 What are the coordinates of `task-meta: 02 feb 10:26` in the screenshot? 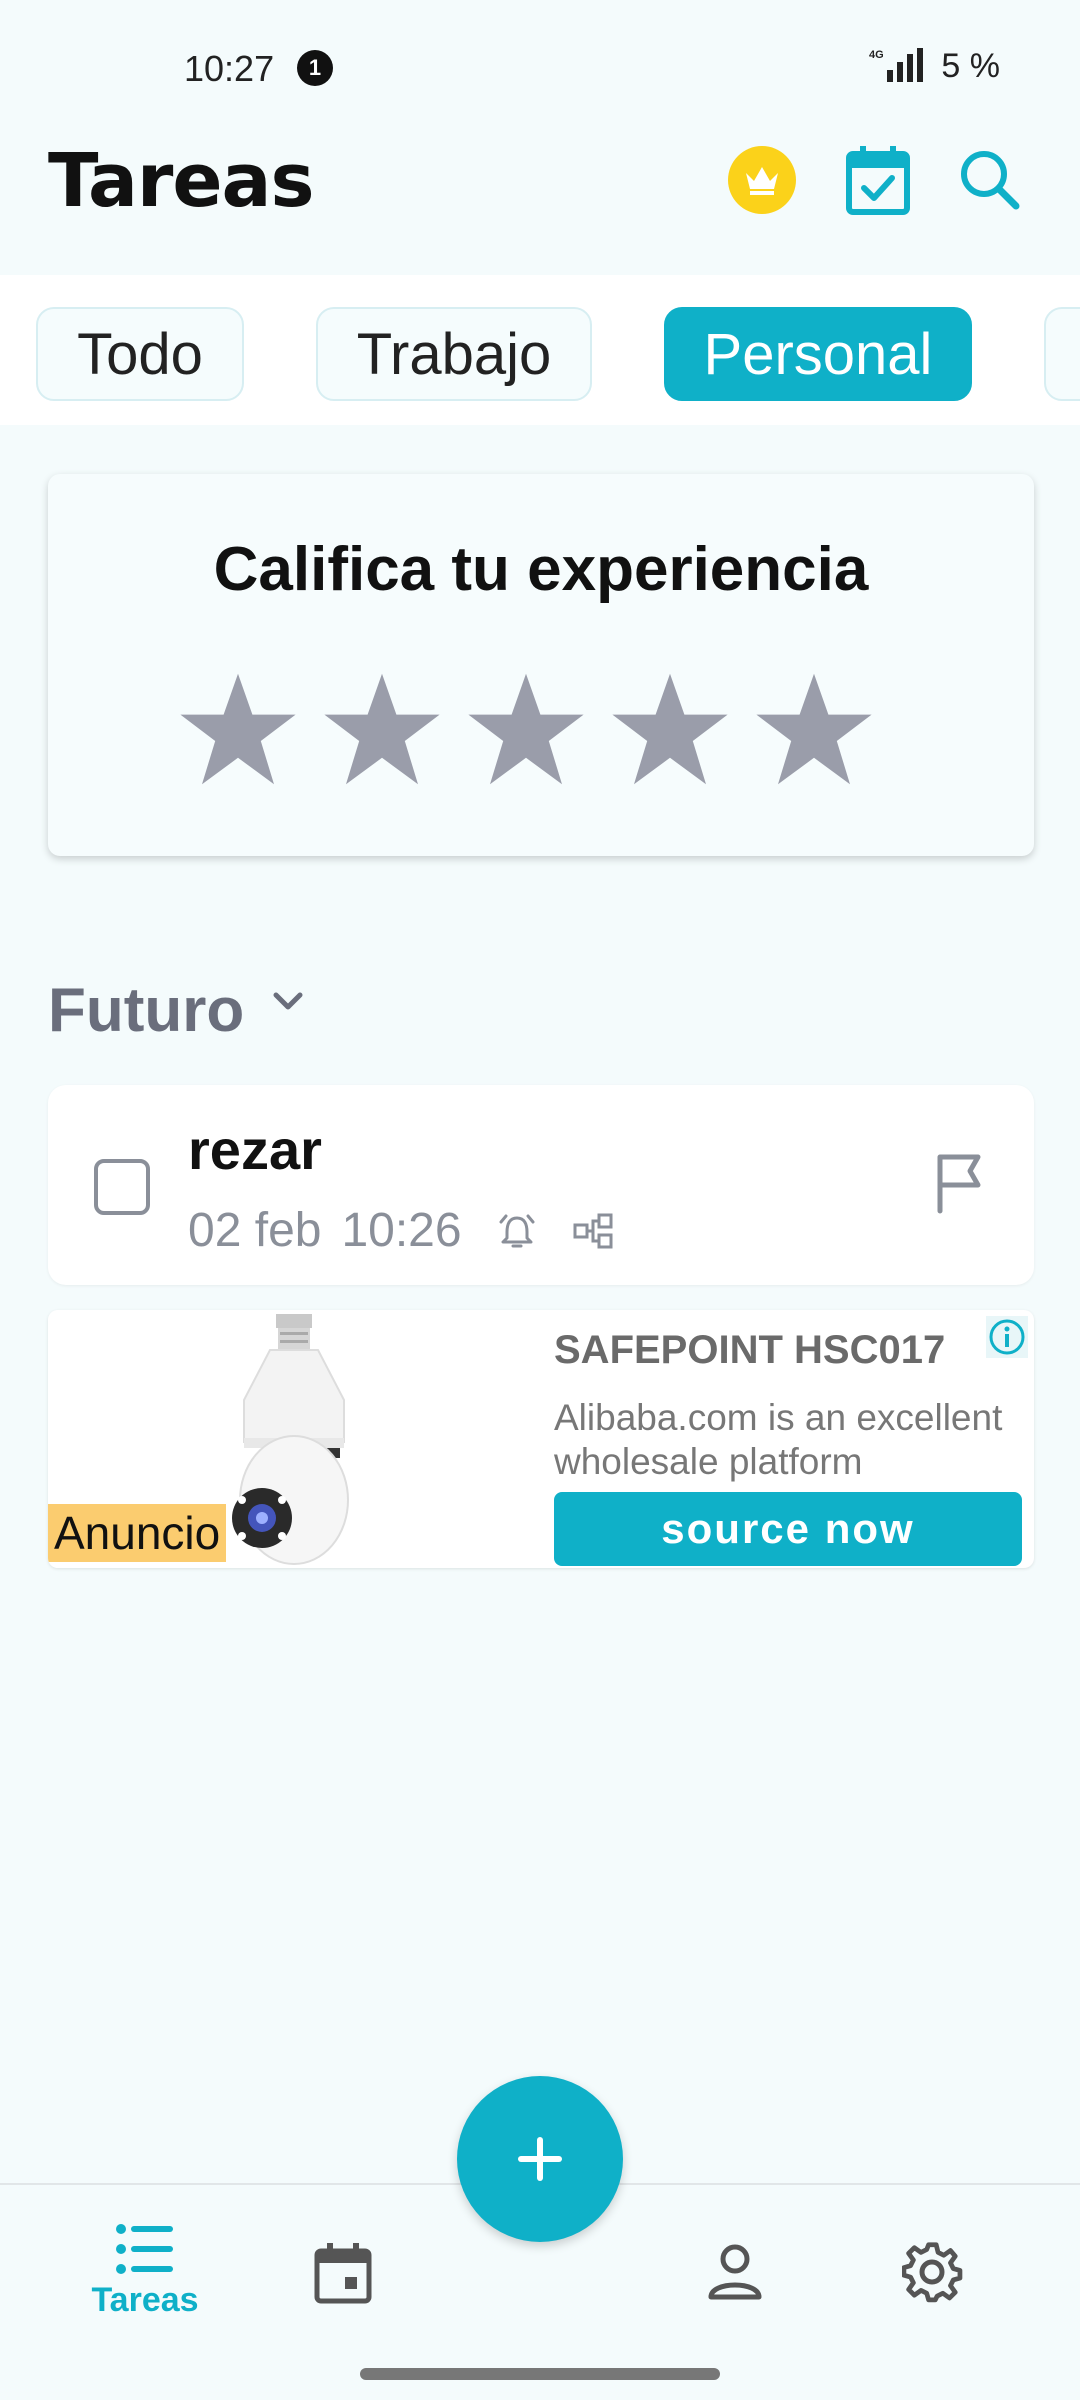 It's located at (401, 1230).